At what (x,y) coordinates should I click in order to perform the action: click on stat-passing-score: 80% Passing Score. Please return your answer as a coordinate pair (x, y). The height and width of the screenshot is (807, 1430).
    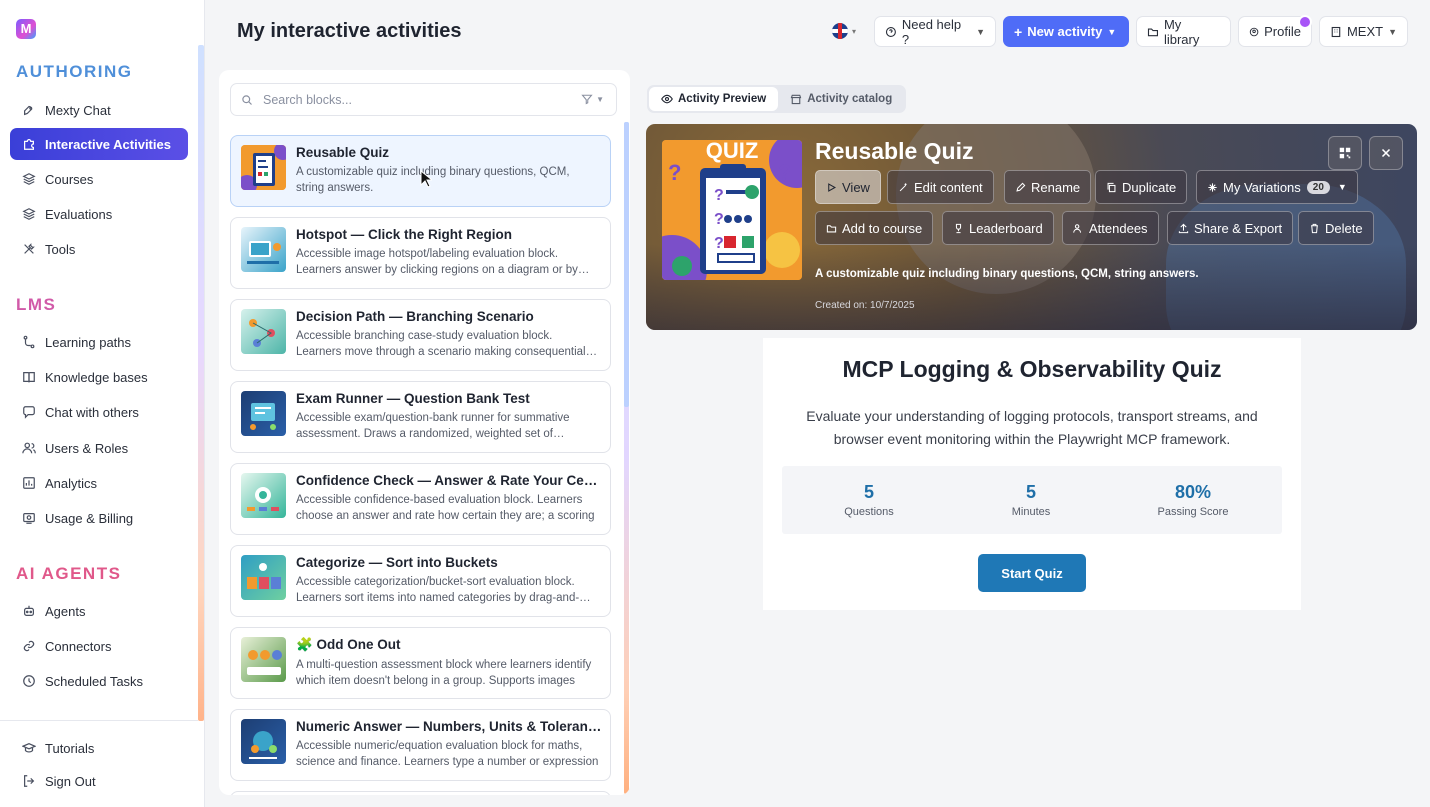
    Looking at the image, I should click on (1193, 500).